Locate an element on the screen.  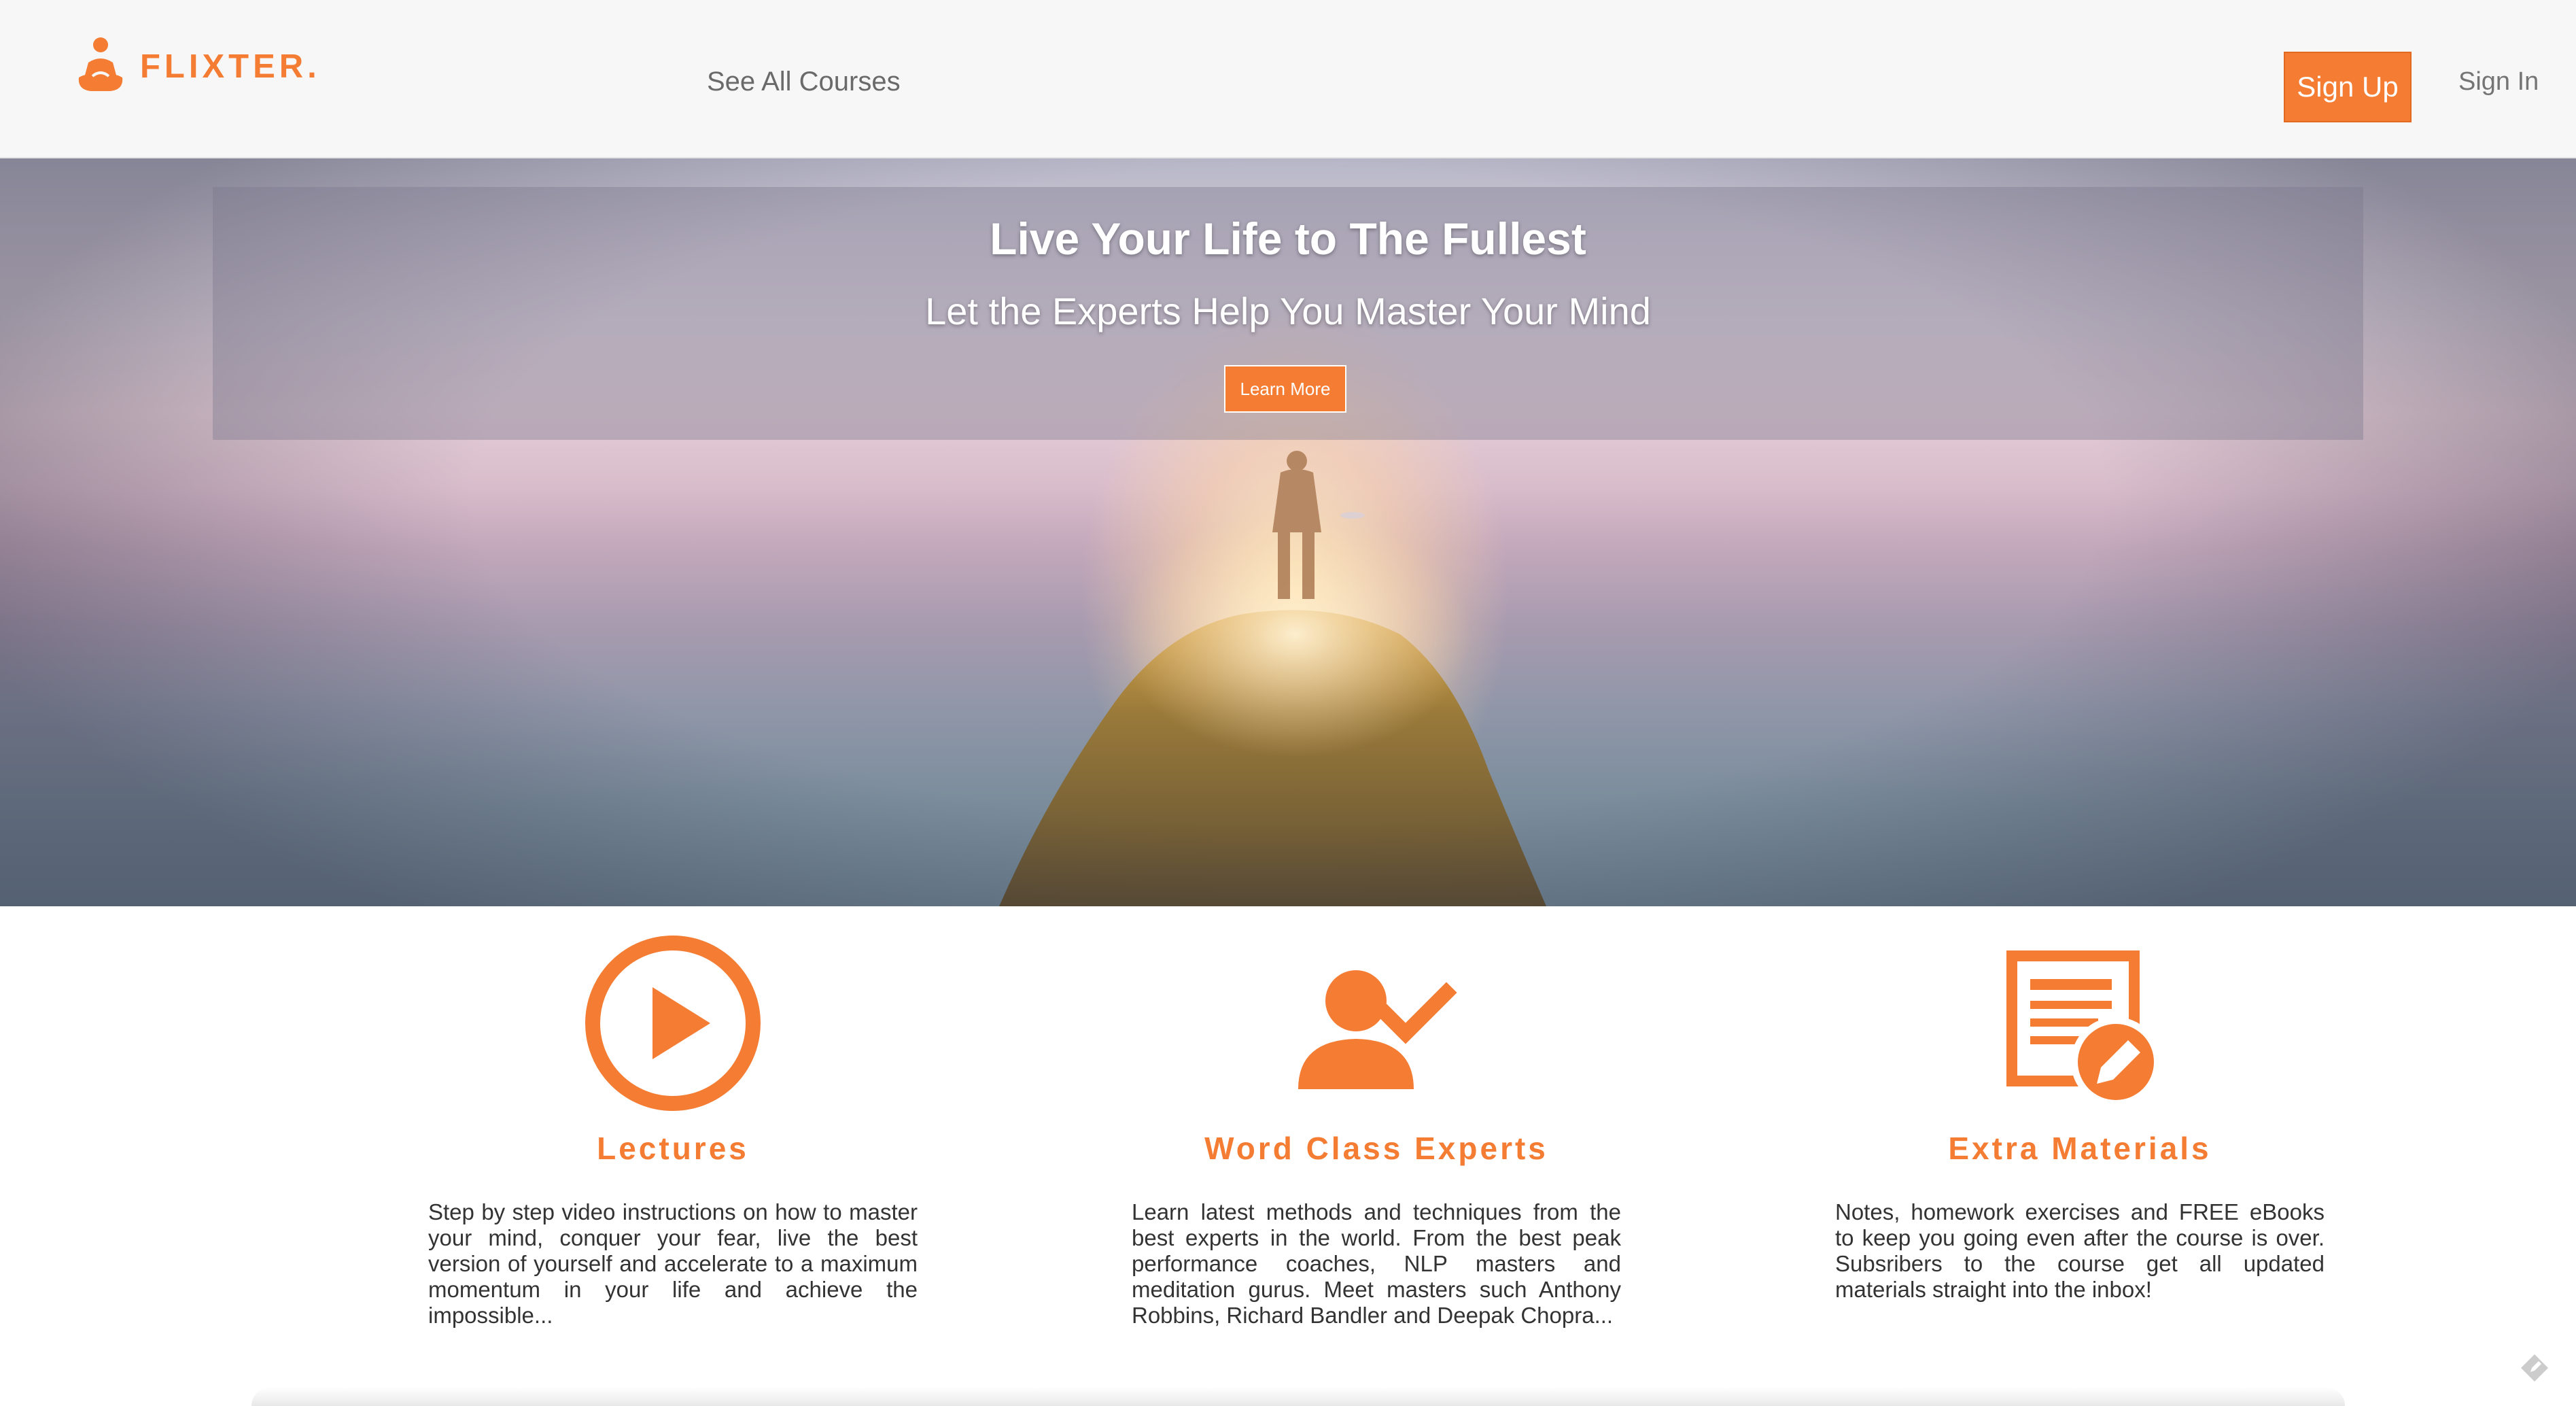
edit-badge-icon is located at coordinates (2534, 1368).